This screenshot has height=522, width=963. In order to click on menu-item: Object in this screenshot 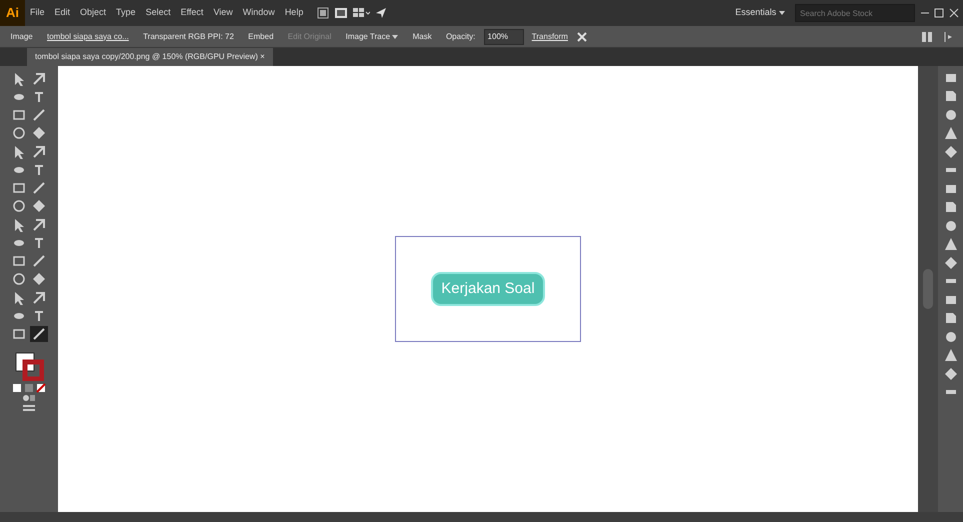, I will do `click(93, 13)`.